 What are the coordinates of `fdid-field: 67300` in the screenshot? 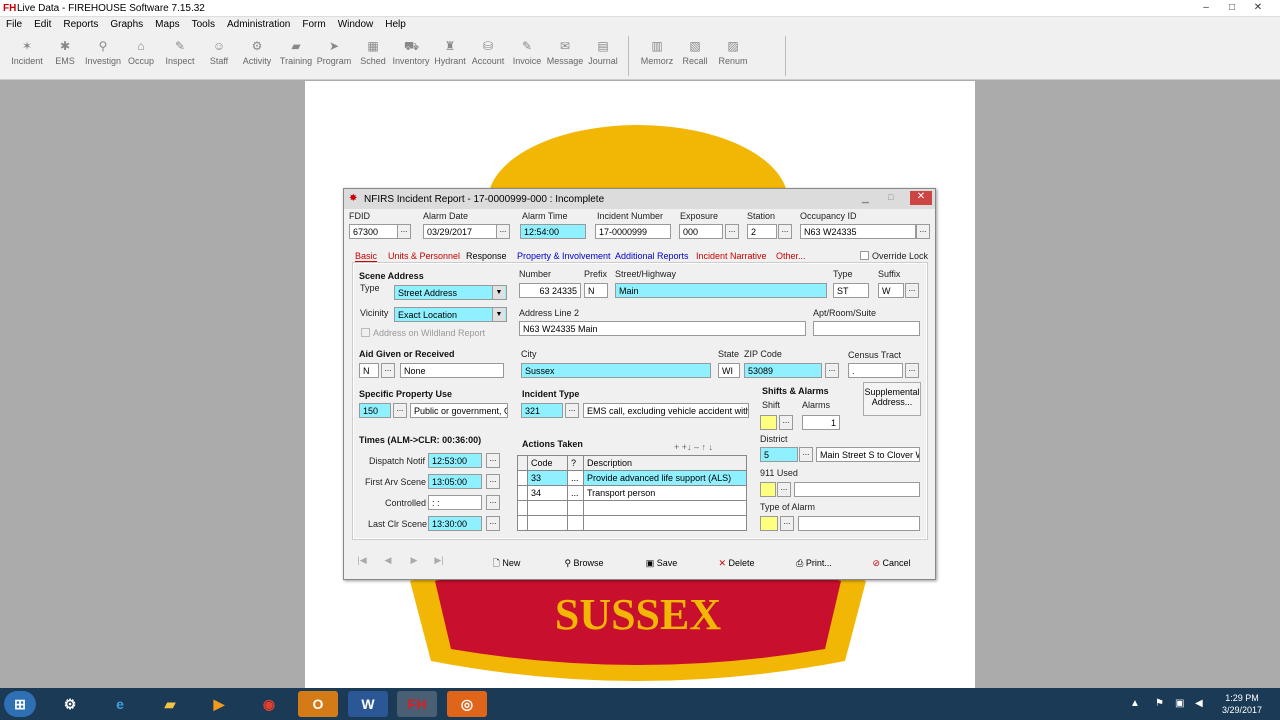 It's located at (374, 231).